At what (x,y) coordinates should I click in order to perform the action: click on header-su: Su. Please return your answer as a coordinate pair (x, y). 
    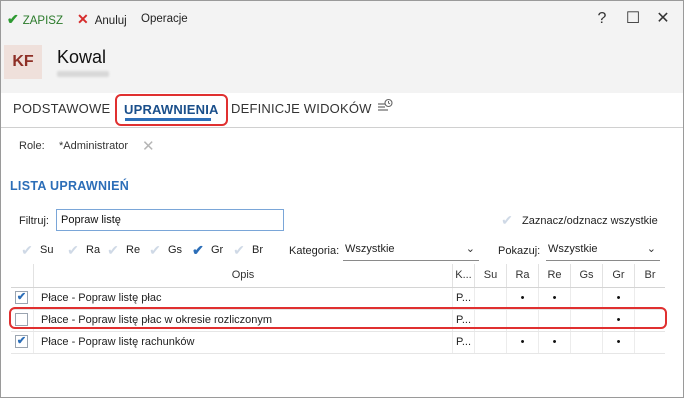
    Looking at the image, I should click on (490, 275).